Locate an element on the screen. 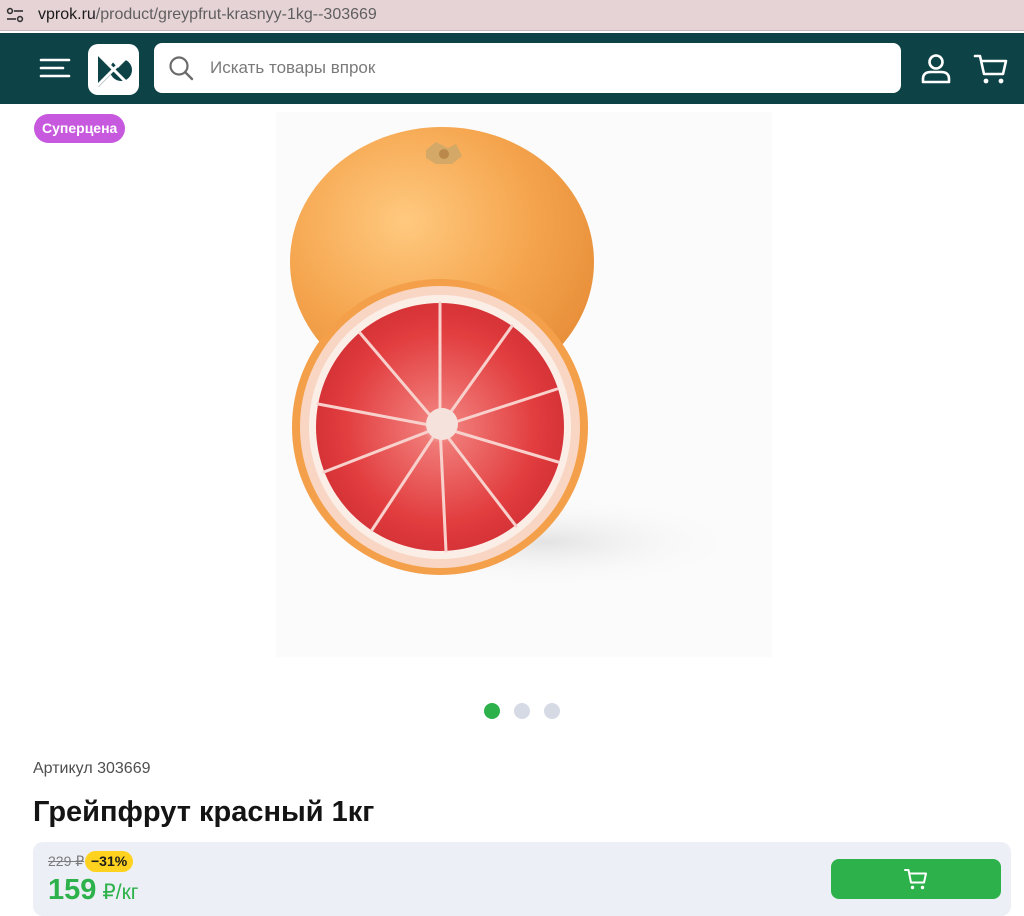 The width and height of the screenshot is (1024, 916). product-sku: Артикул 303669 is located at coordinates (92, 768).